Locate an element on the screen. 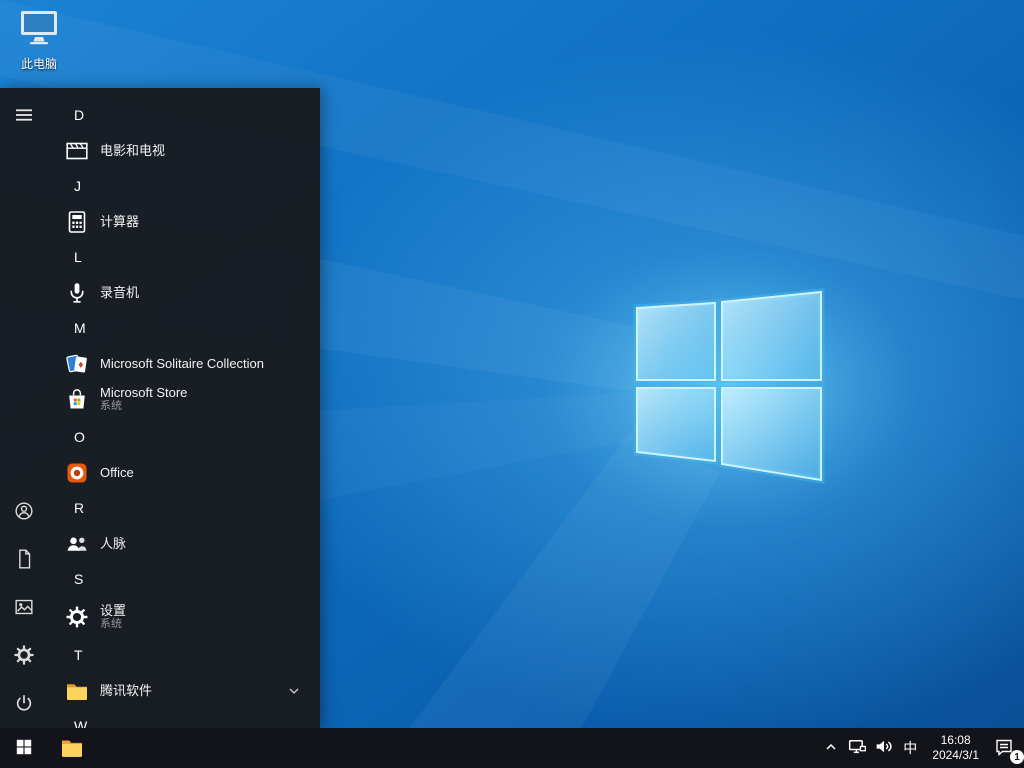  app-list-header-r: R is located at coordinates (191, 508).